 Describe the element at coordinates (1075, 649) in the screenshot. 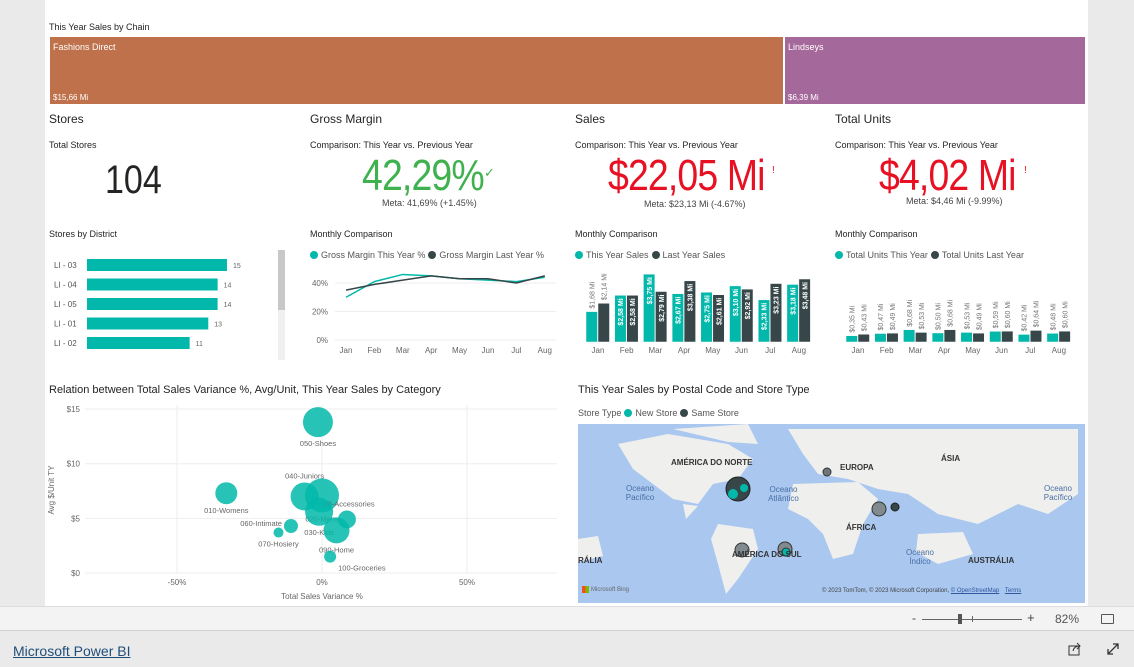

I see `share-icon` at that location.